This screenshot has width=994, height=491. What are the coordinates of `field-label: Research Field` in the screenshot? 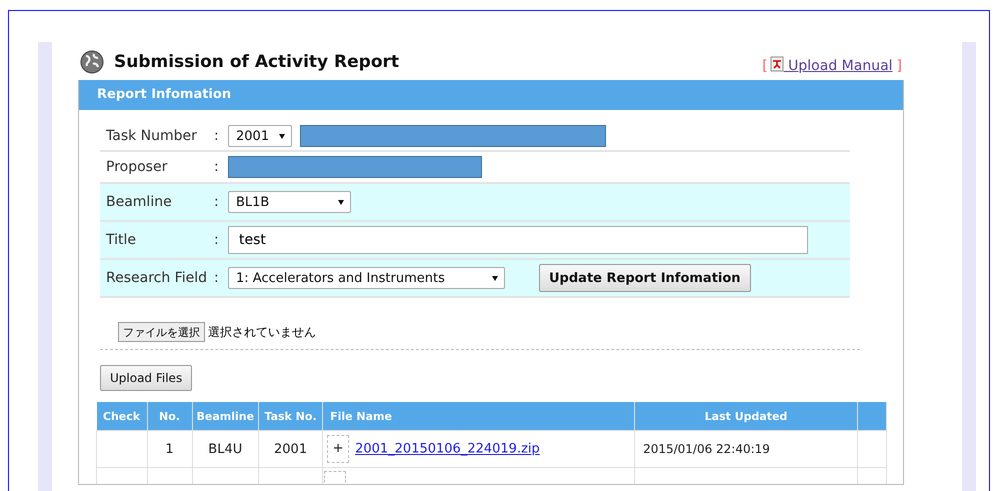 It's located at (157, 278).